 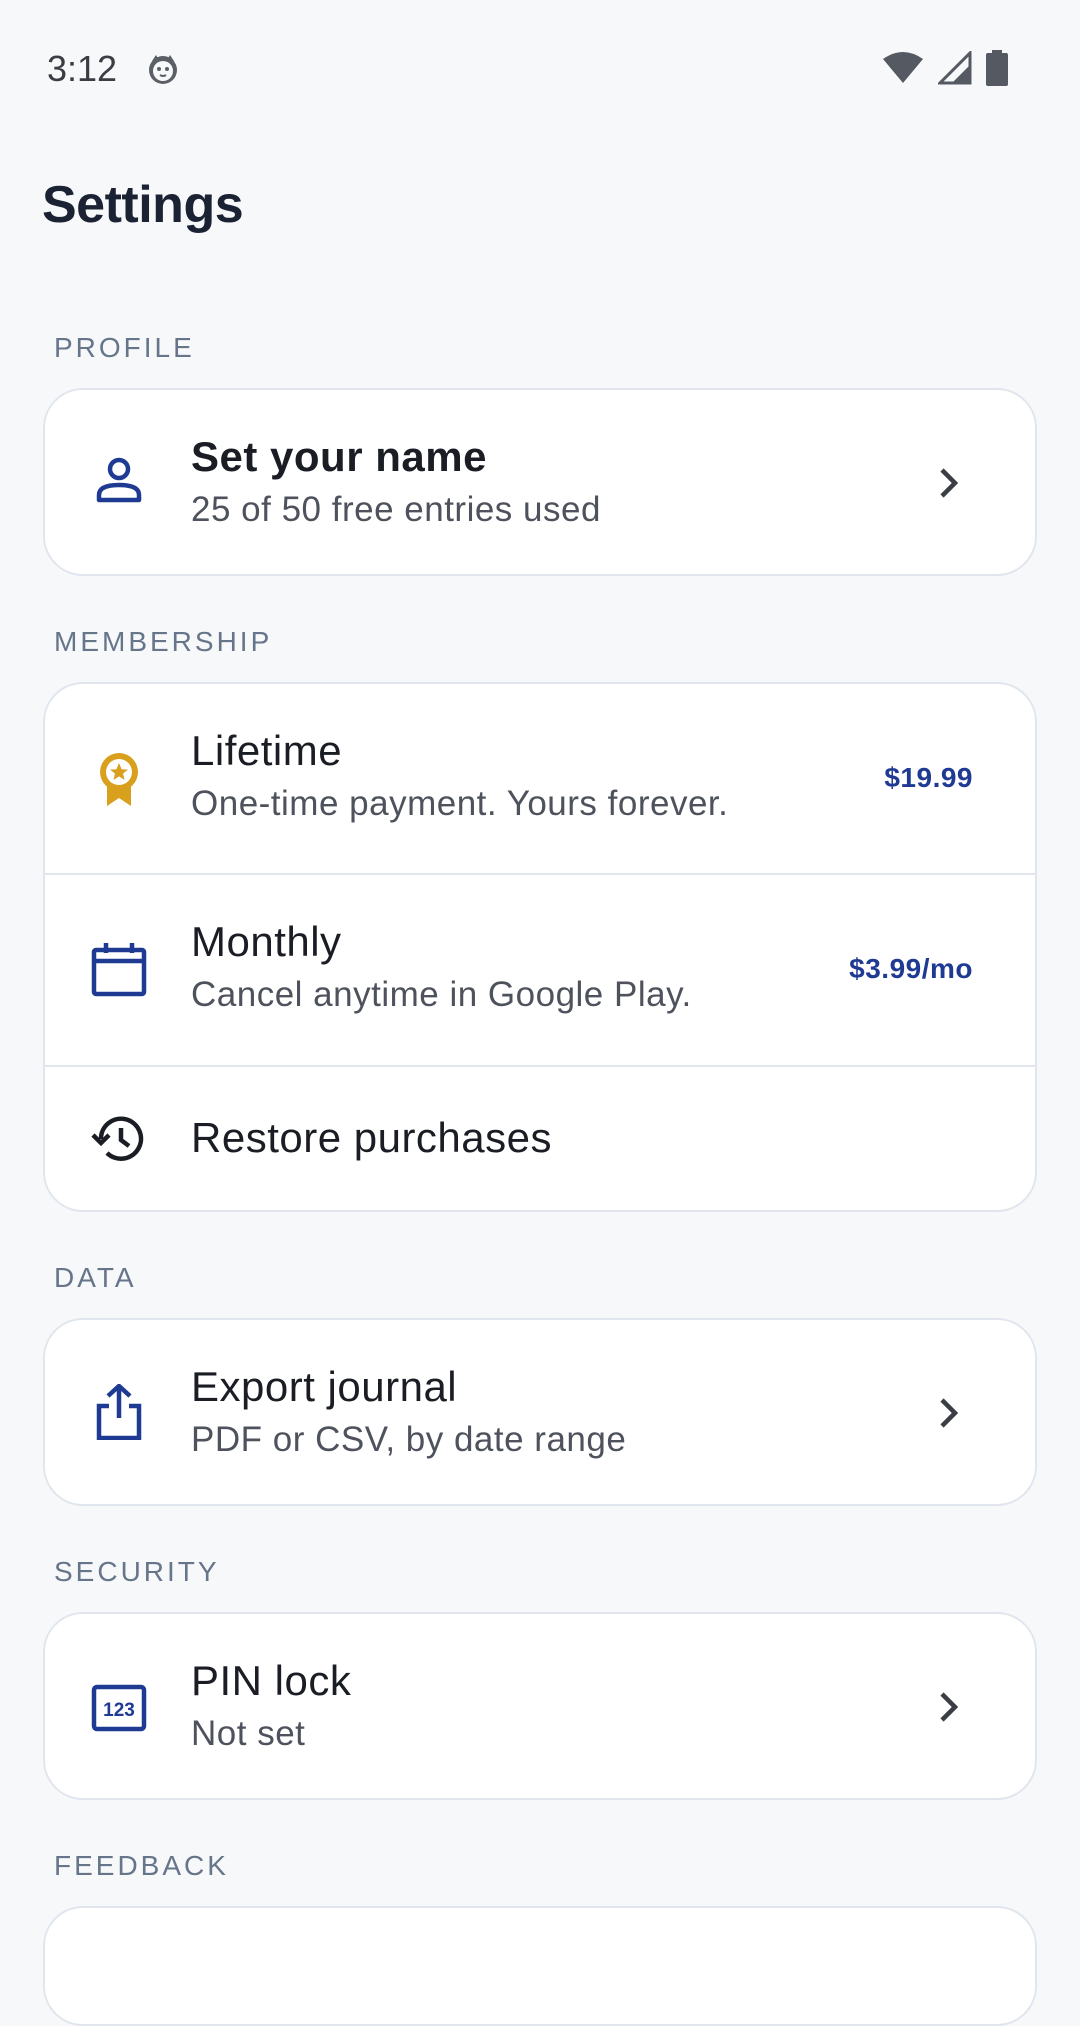 What do you see at coordinates (248, 1733) in the screenshot?
I see `row-subtitle: Not set` at bounding box center [248, 1733].